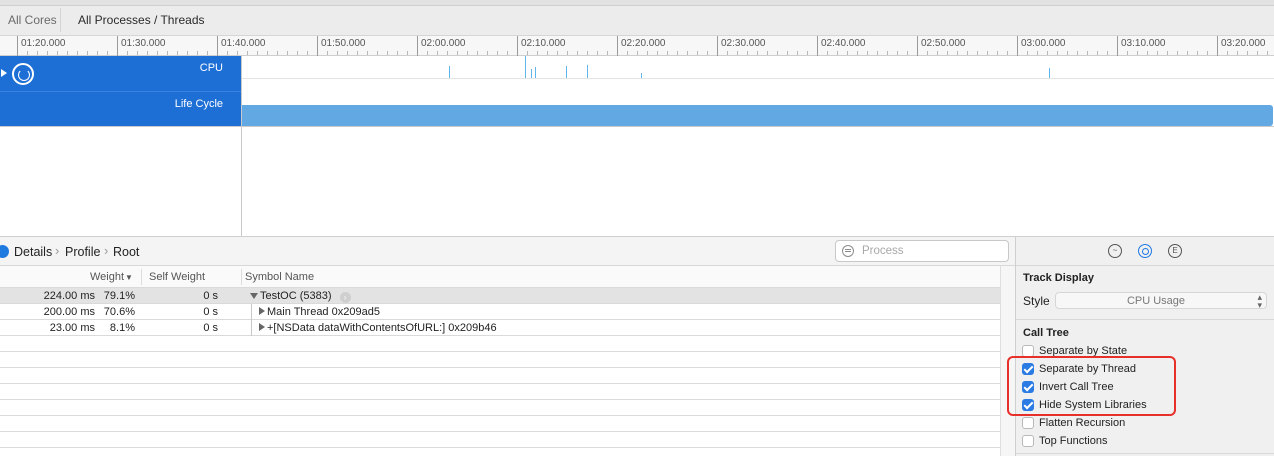  What do you see at coordinates (757, 115) in the screenshot?
I see `lifecycle-bar` at bounding box center [757, 115].